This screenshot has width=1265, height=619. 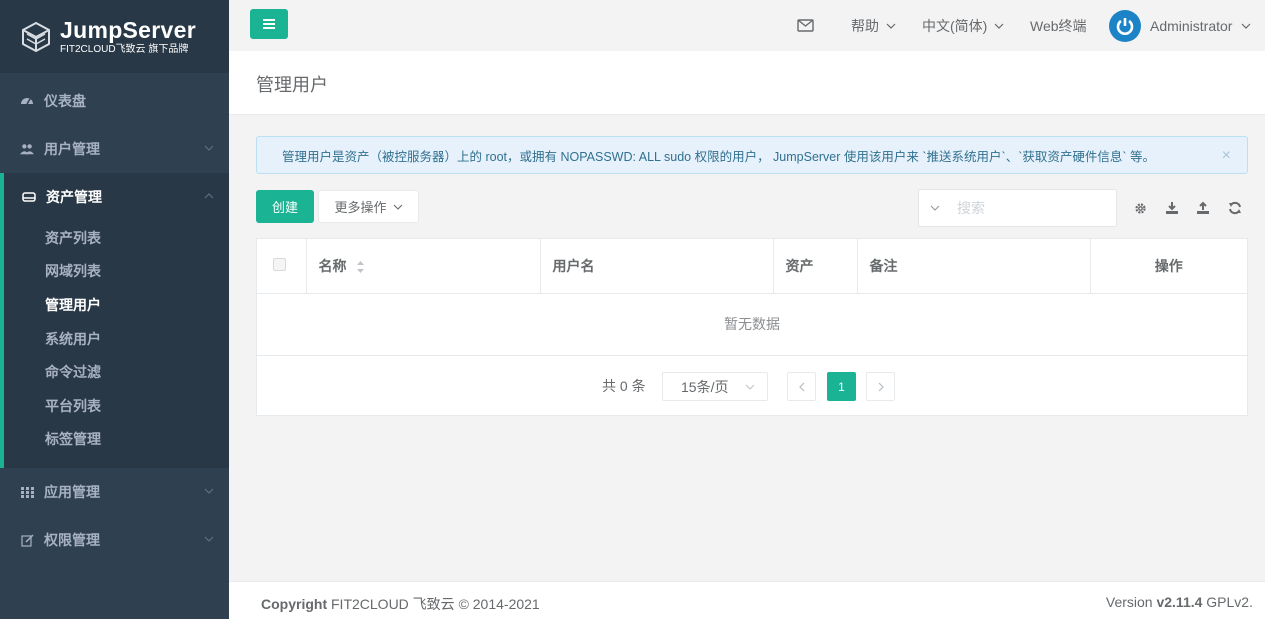 What do you see at coordinates (1172, 208) in the screenshot?
I see `export-icon` at bounding box center [1172, 208].